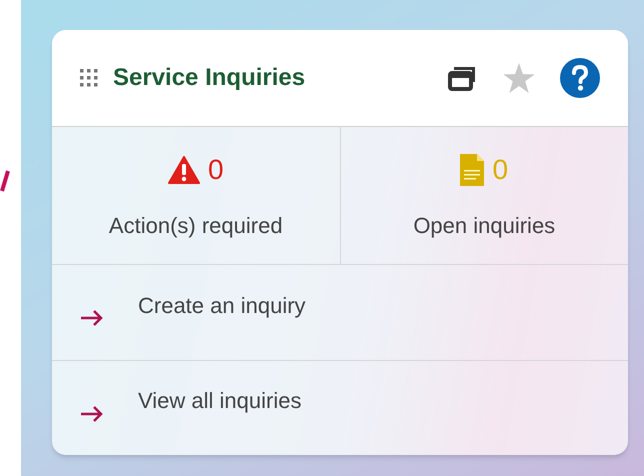  Describe the element at coordinates (463, 78) in the screenshot. I see `windows-icon` at that location.